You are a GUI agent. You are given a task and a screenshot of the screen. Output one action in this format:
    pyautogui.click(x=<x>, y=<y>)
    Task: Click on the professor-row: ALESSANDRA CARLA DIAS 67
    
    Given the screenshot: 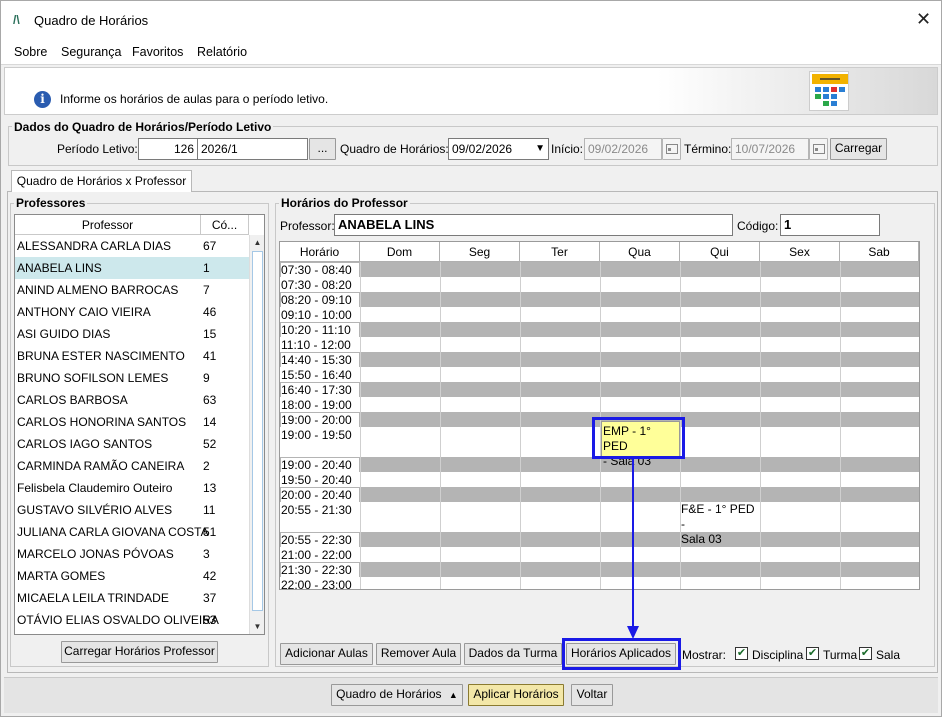 What is the action you would take?
    pyautogui.click(x=132, y=246)
    